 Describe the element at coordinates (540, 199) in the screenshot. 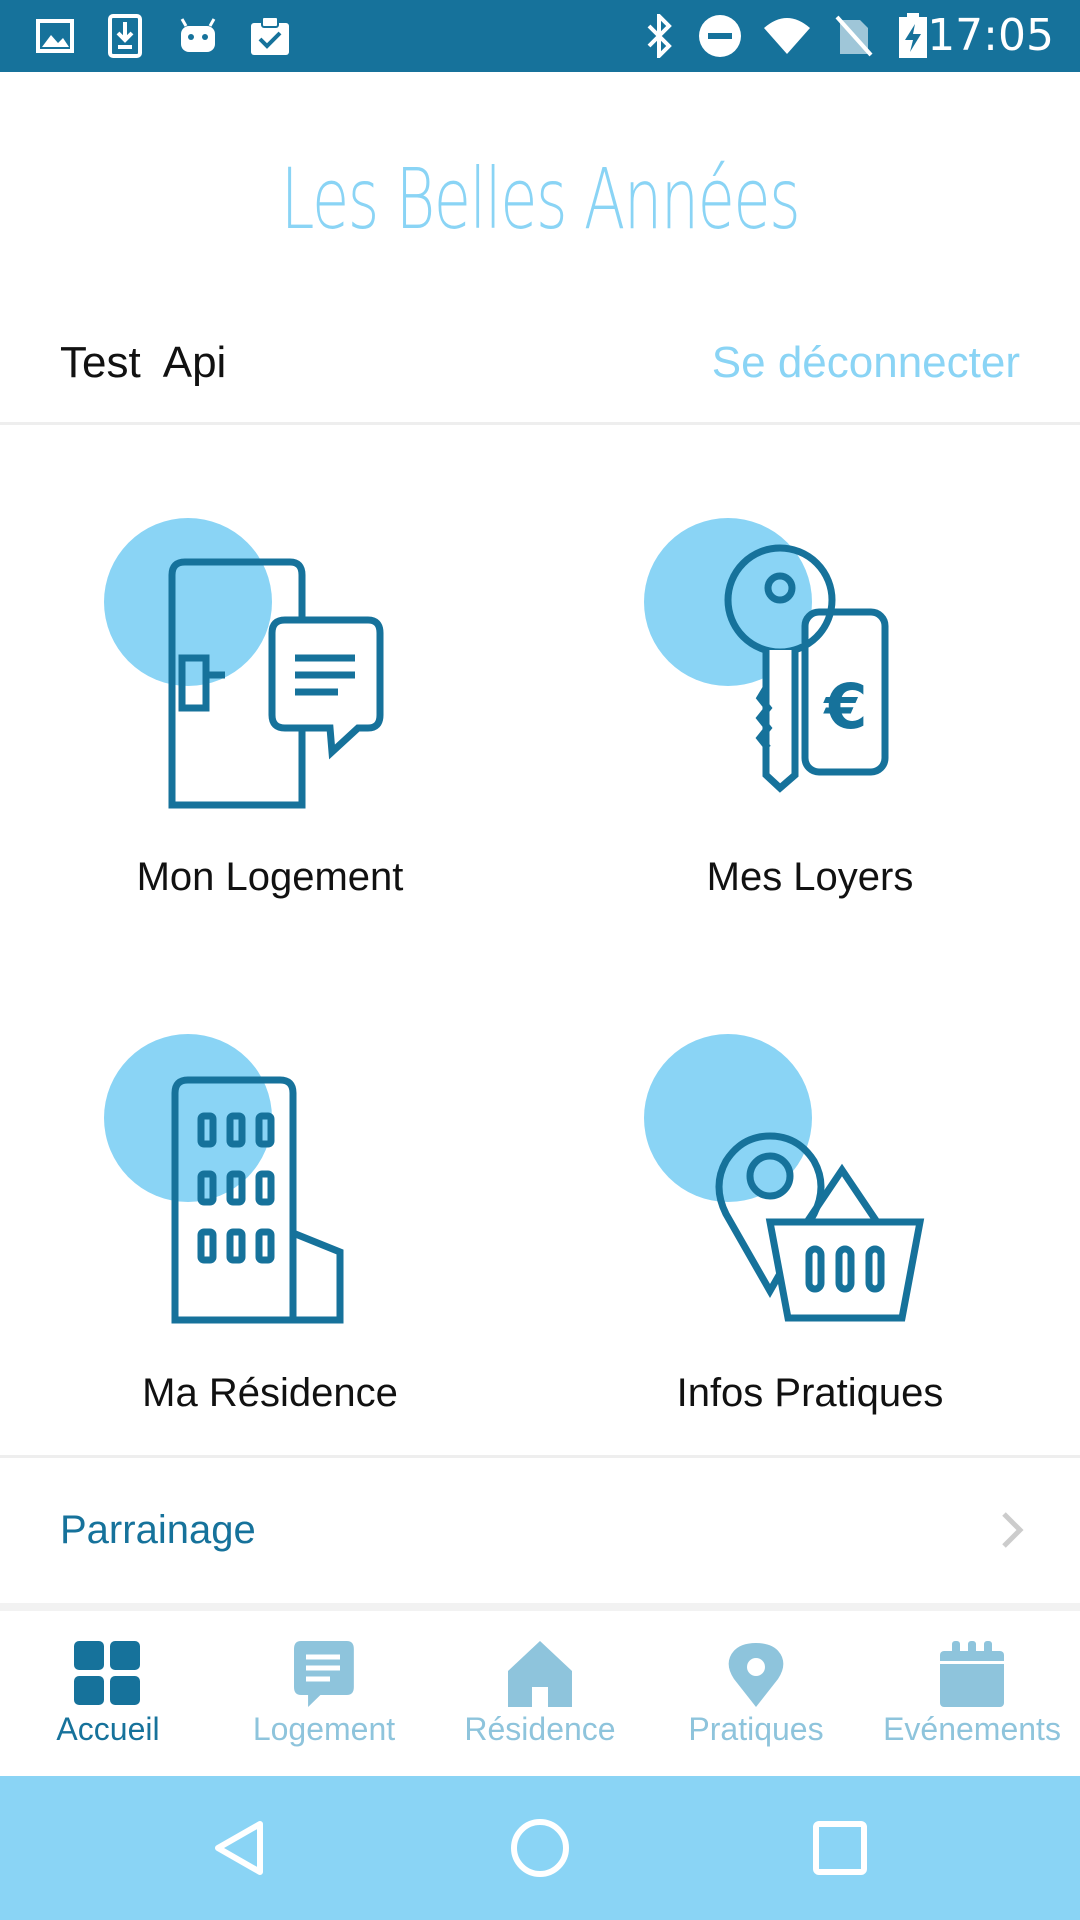

I see `app-title: Les Belles Années` at that location.